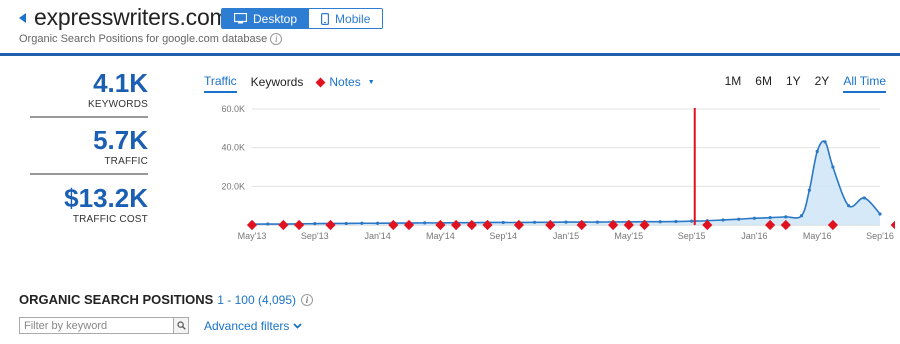  I want to click on kpi-traffic-cost: $13.2K TRAFFIC COST, so click(89, 204).